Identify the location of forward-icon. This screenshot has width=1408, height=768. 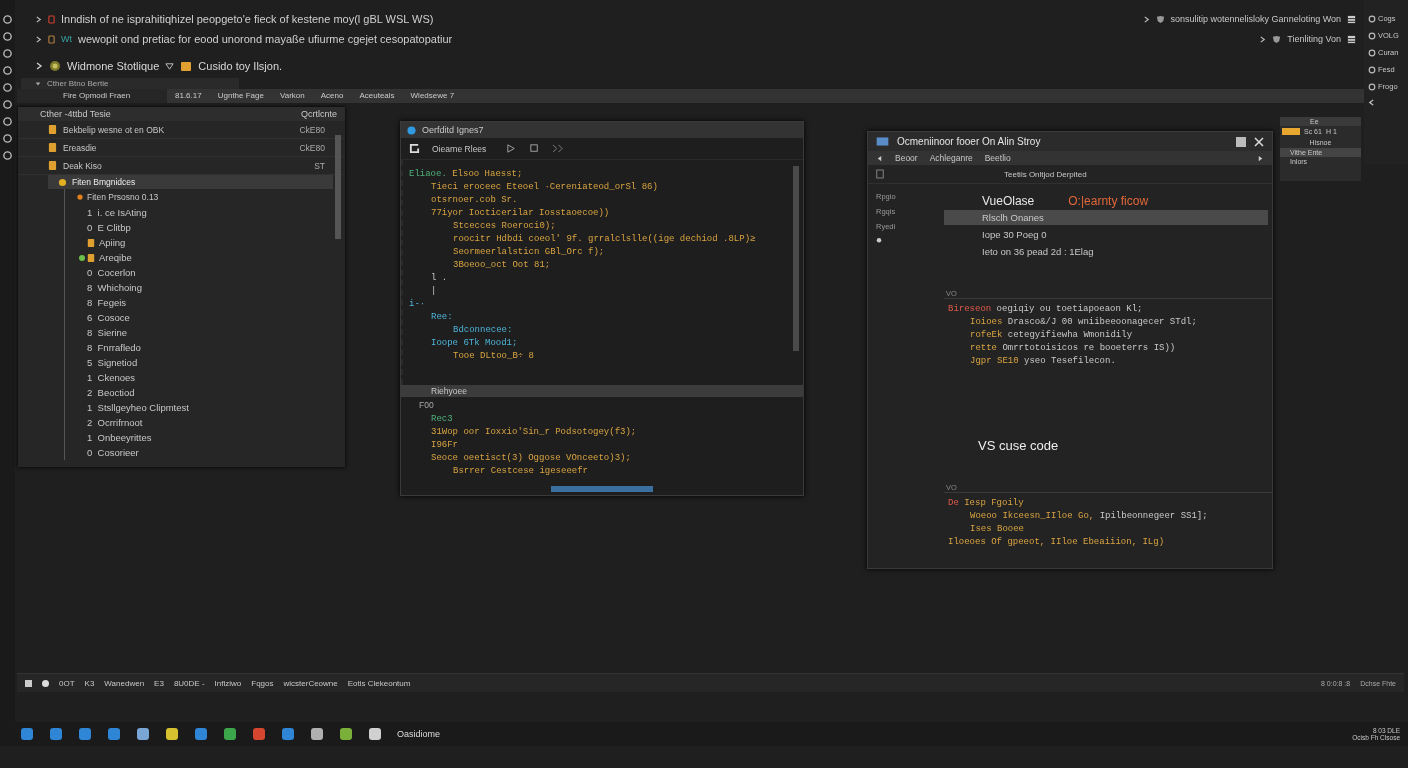
(1260, 158).